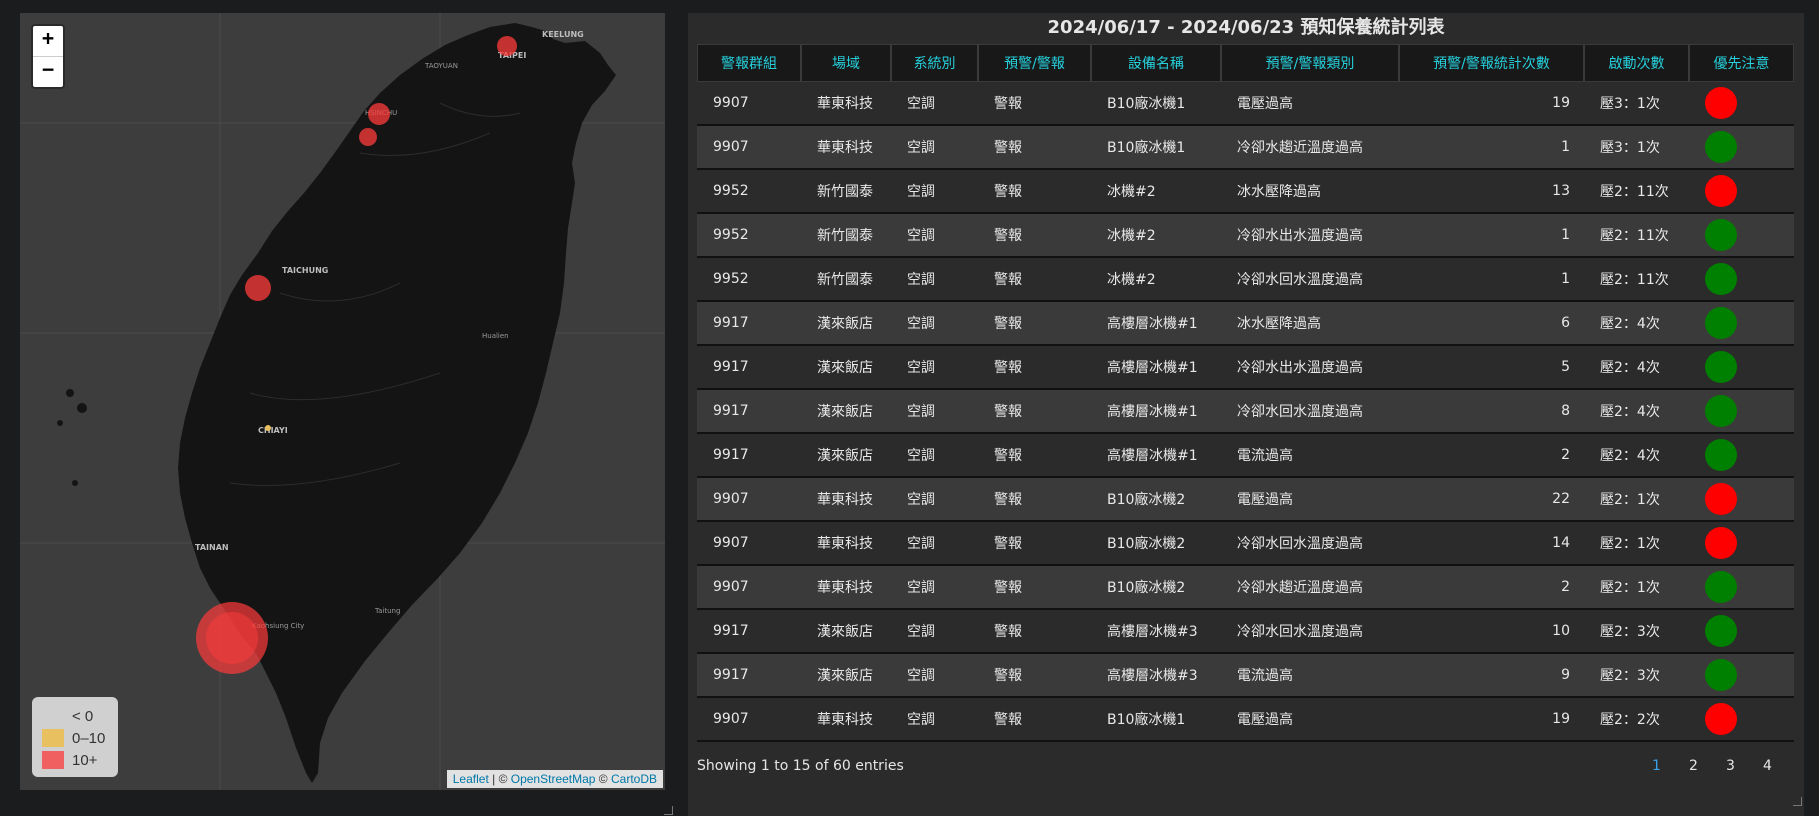  Describe the element at coordinates (1636, 676) in the screenshot. I see `table-cell: 壓2：3次` at that location.